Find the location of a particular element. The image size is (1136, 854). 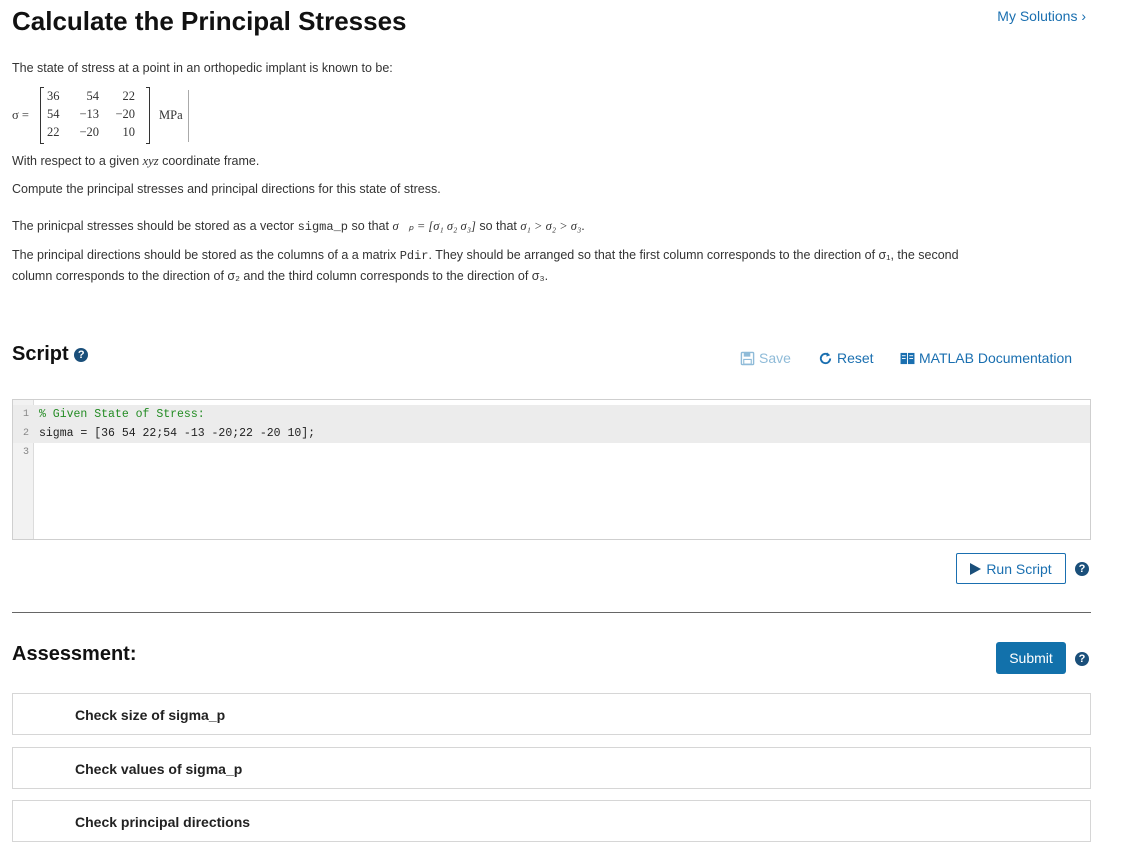

reset-button: Reset is located at coordinates (846, 358).